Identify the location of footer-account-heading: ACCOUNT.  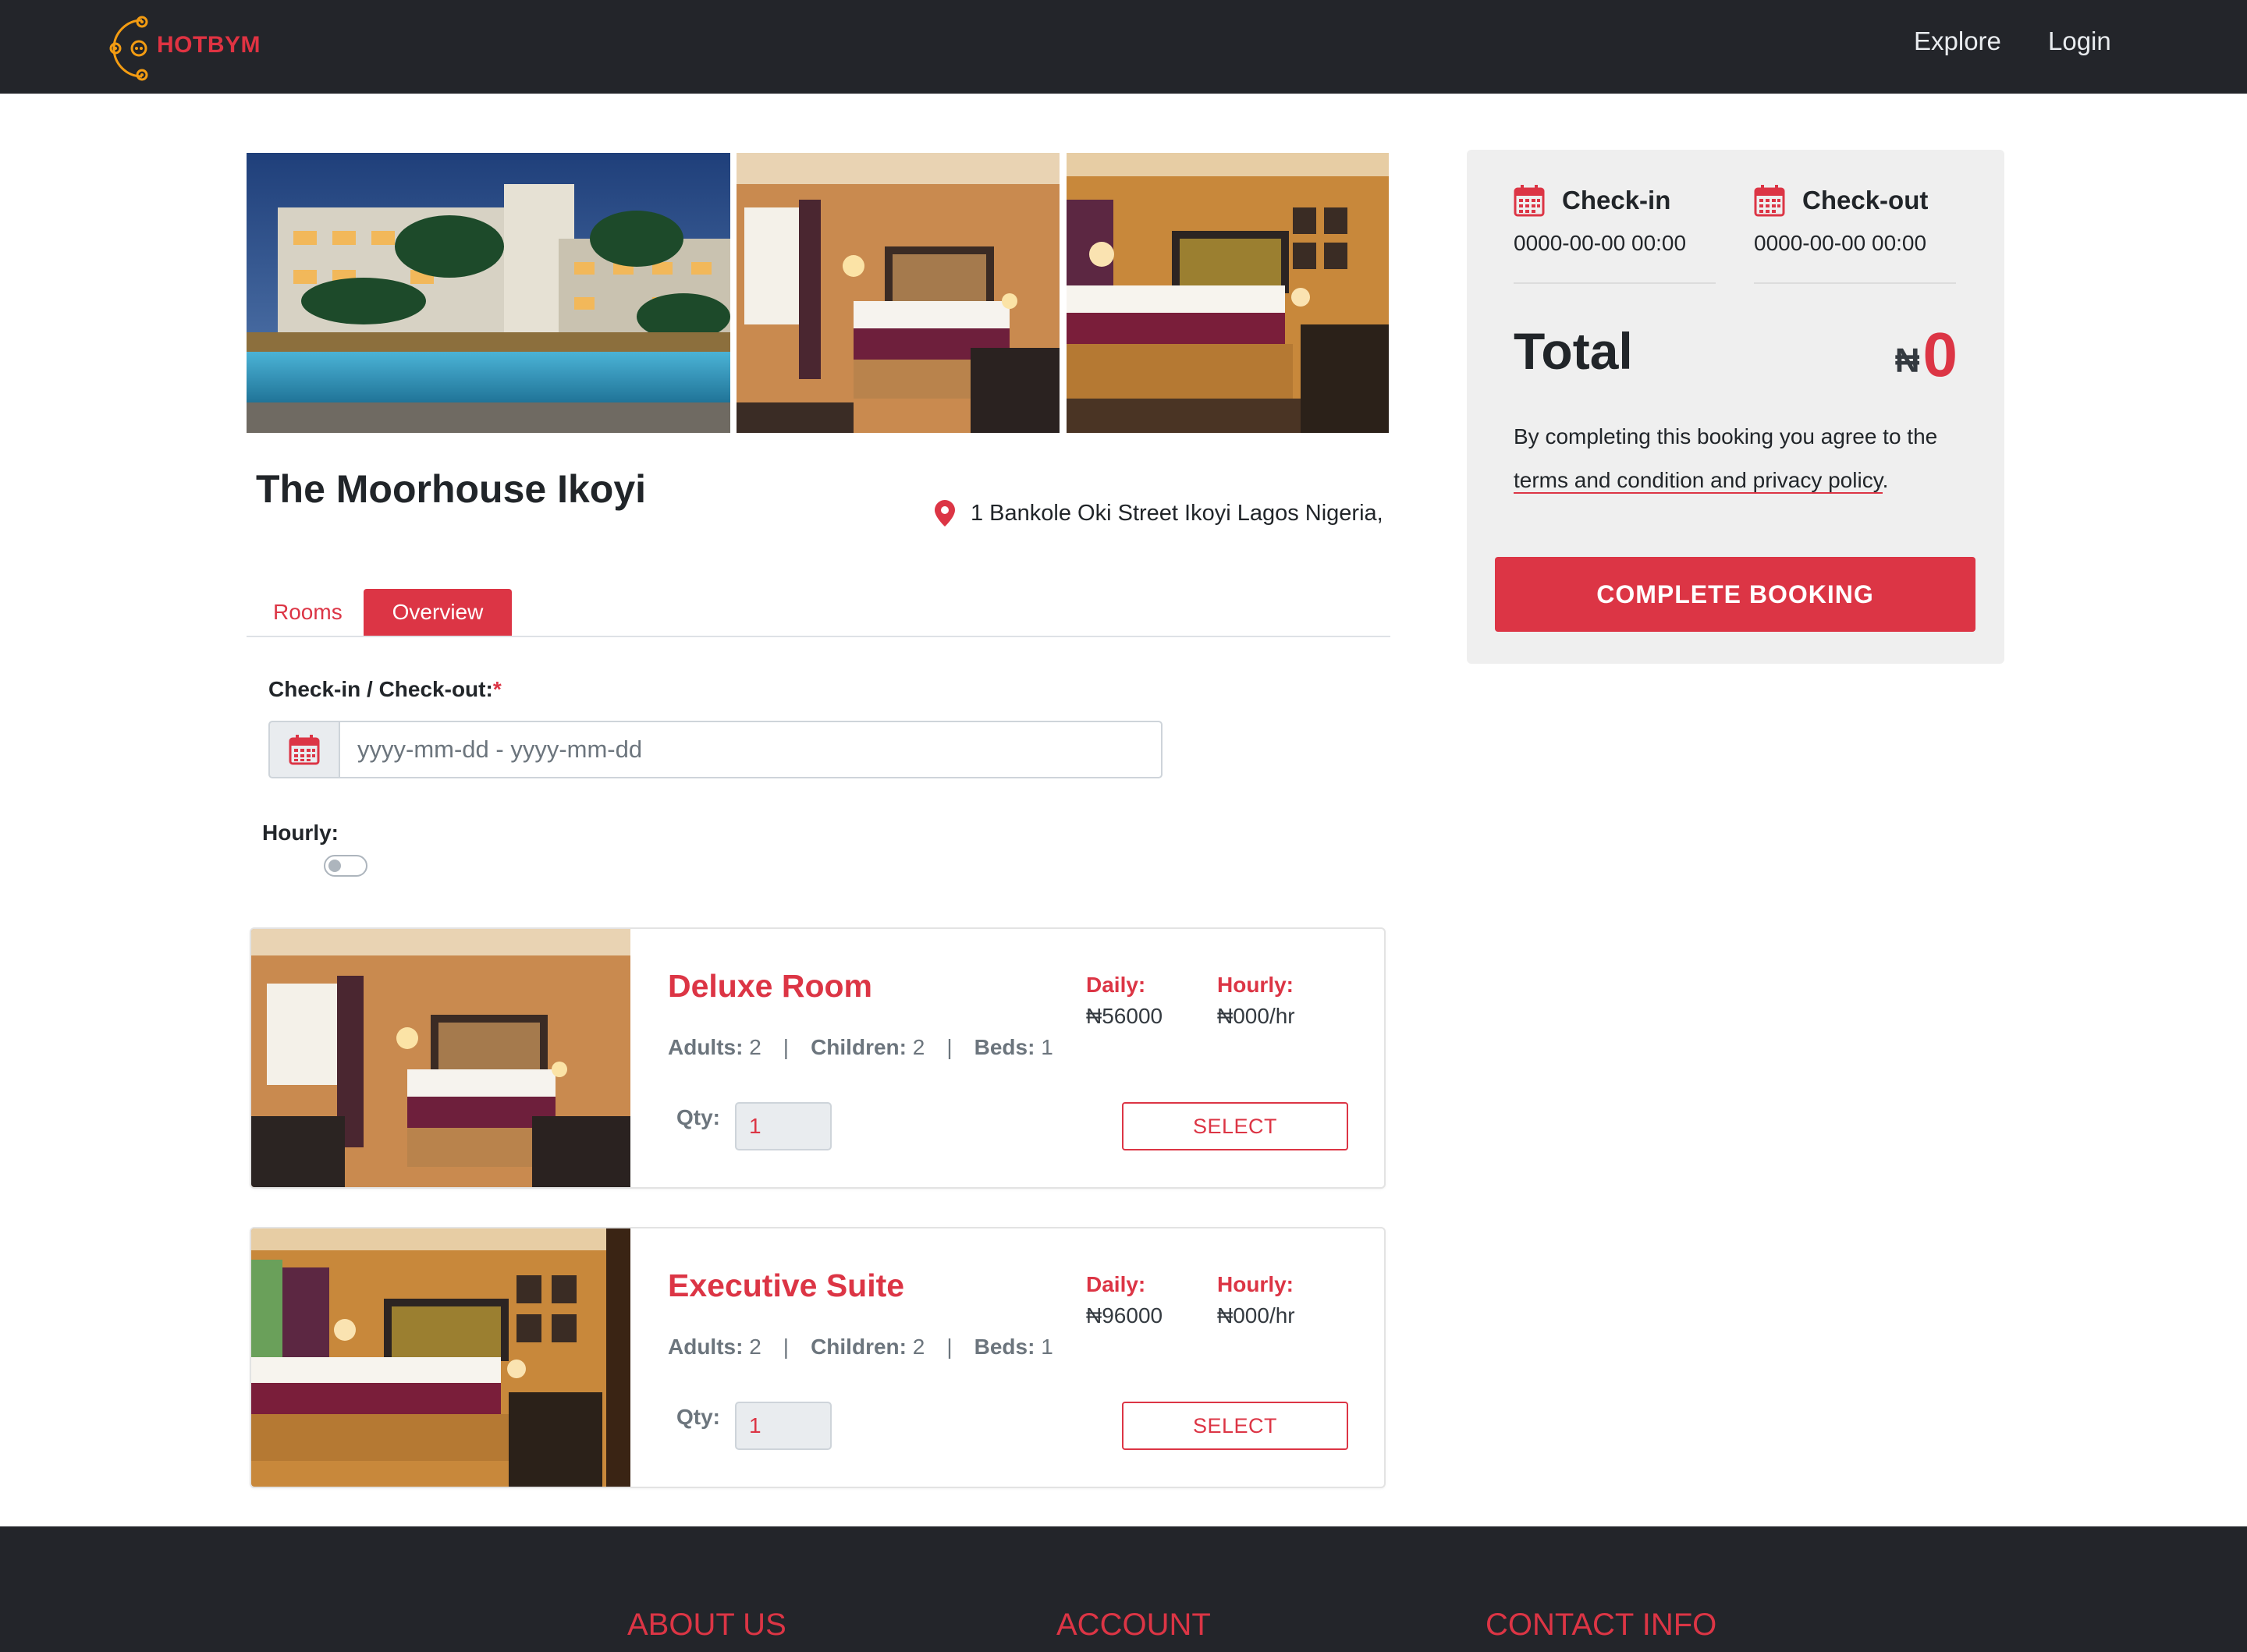
(1133, 1625).